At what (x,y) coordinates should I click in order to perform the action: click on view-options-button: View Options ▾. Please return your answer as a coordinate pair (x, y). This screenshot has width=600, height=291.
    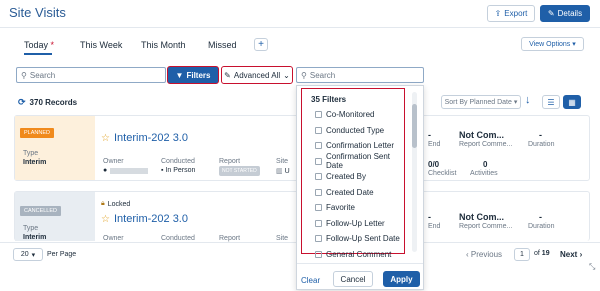
    Looking at the image, I should click on (552, 44).